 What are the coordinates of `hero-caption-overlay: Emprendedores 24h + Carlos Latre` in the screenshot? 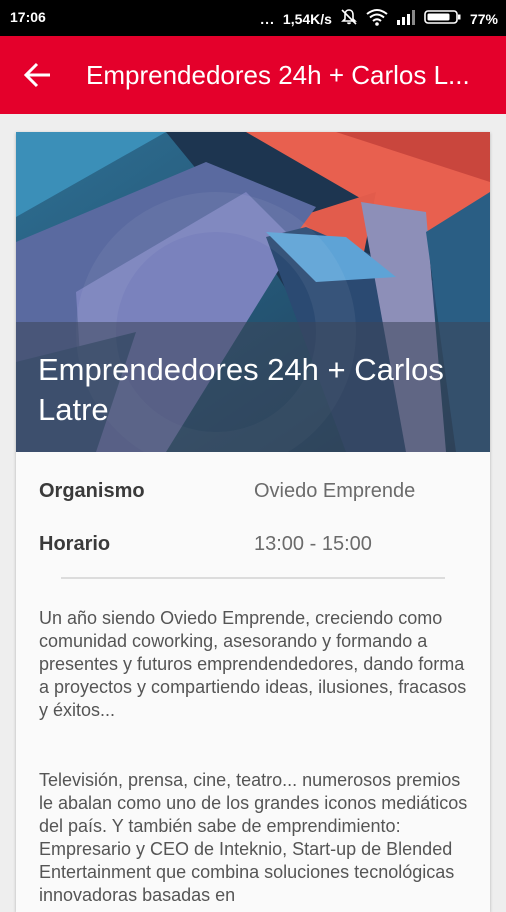 It's located at (253, 387).